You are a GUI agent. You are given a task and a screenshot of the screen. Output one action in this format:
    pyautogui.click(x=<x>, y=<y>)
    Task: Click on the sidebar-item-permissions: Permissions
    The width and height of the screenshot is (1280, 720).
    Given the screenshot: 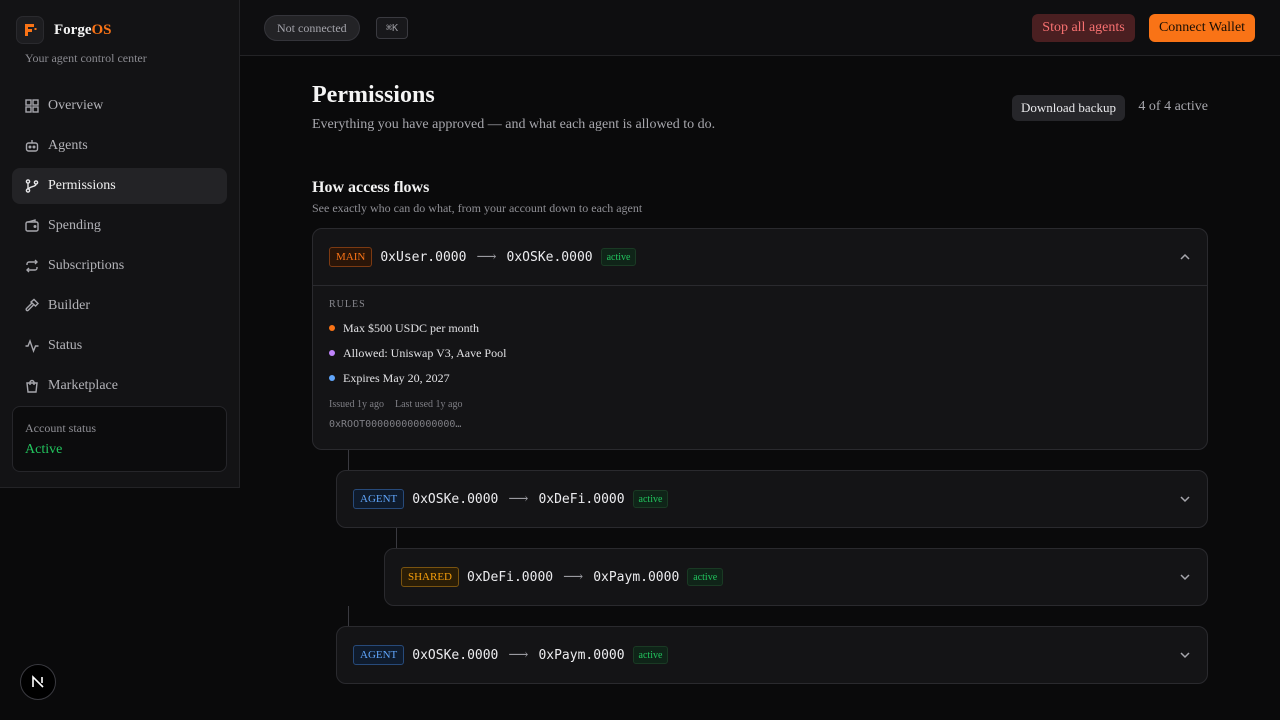 What is the action you would take?
    pyautogui.click(x=119, y=186)
    